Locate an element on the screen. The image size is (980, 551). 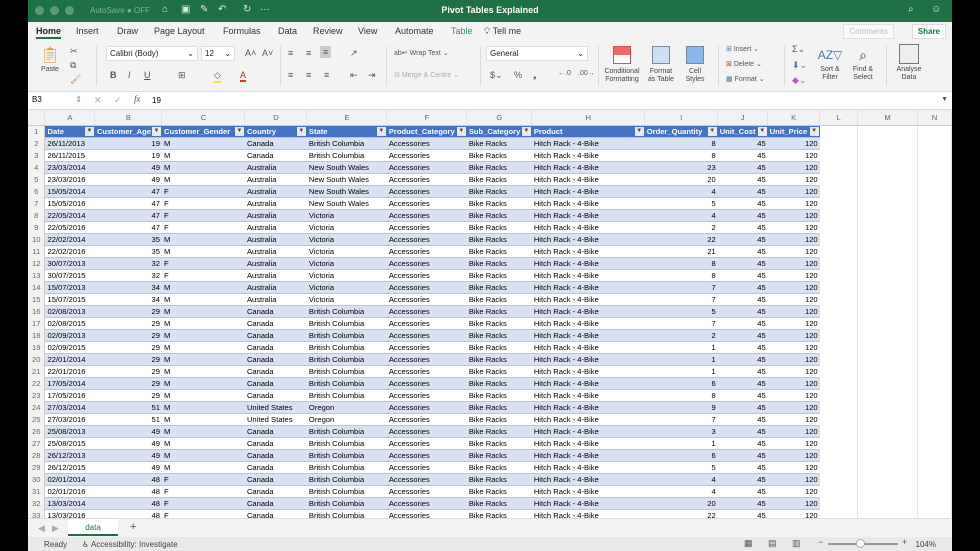
cell: 20 is located at coordinates (681, 503).